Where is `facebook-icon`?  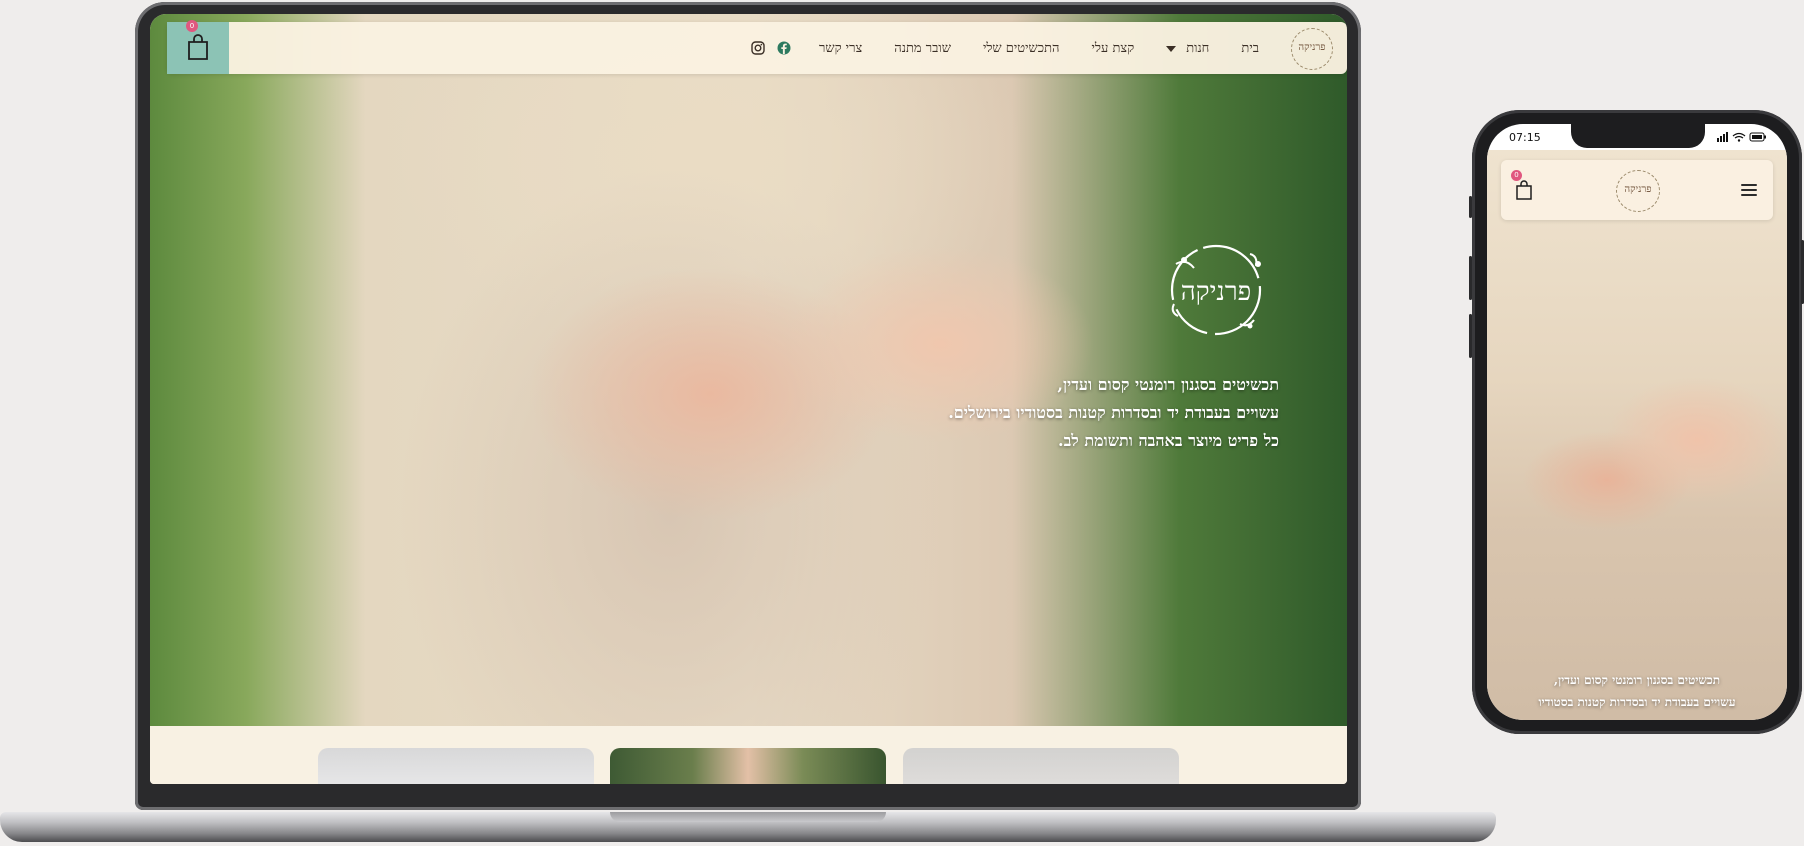 facebook-icon is located at coordinates (784, 48).